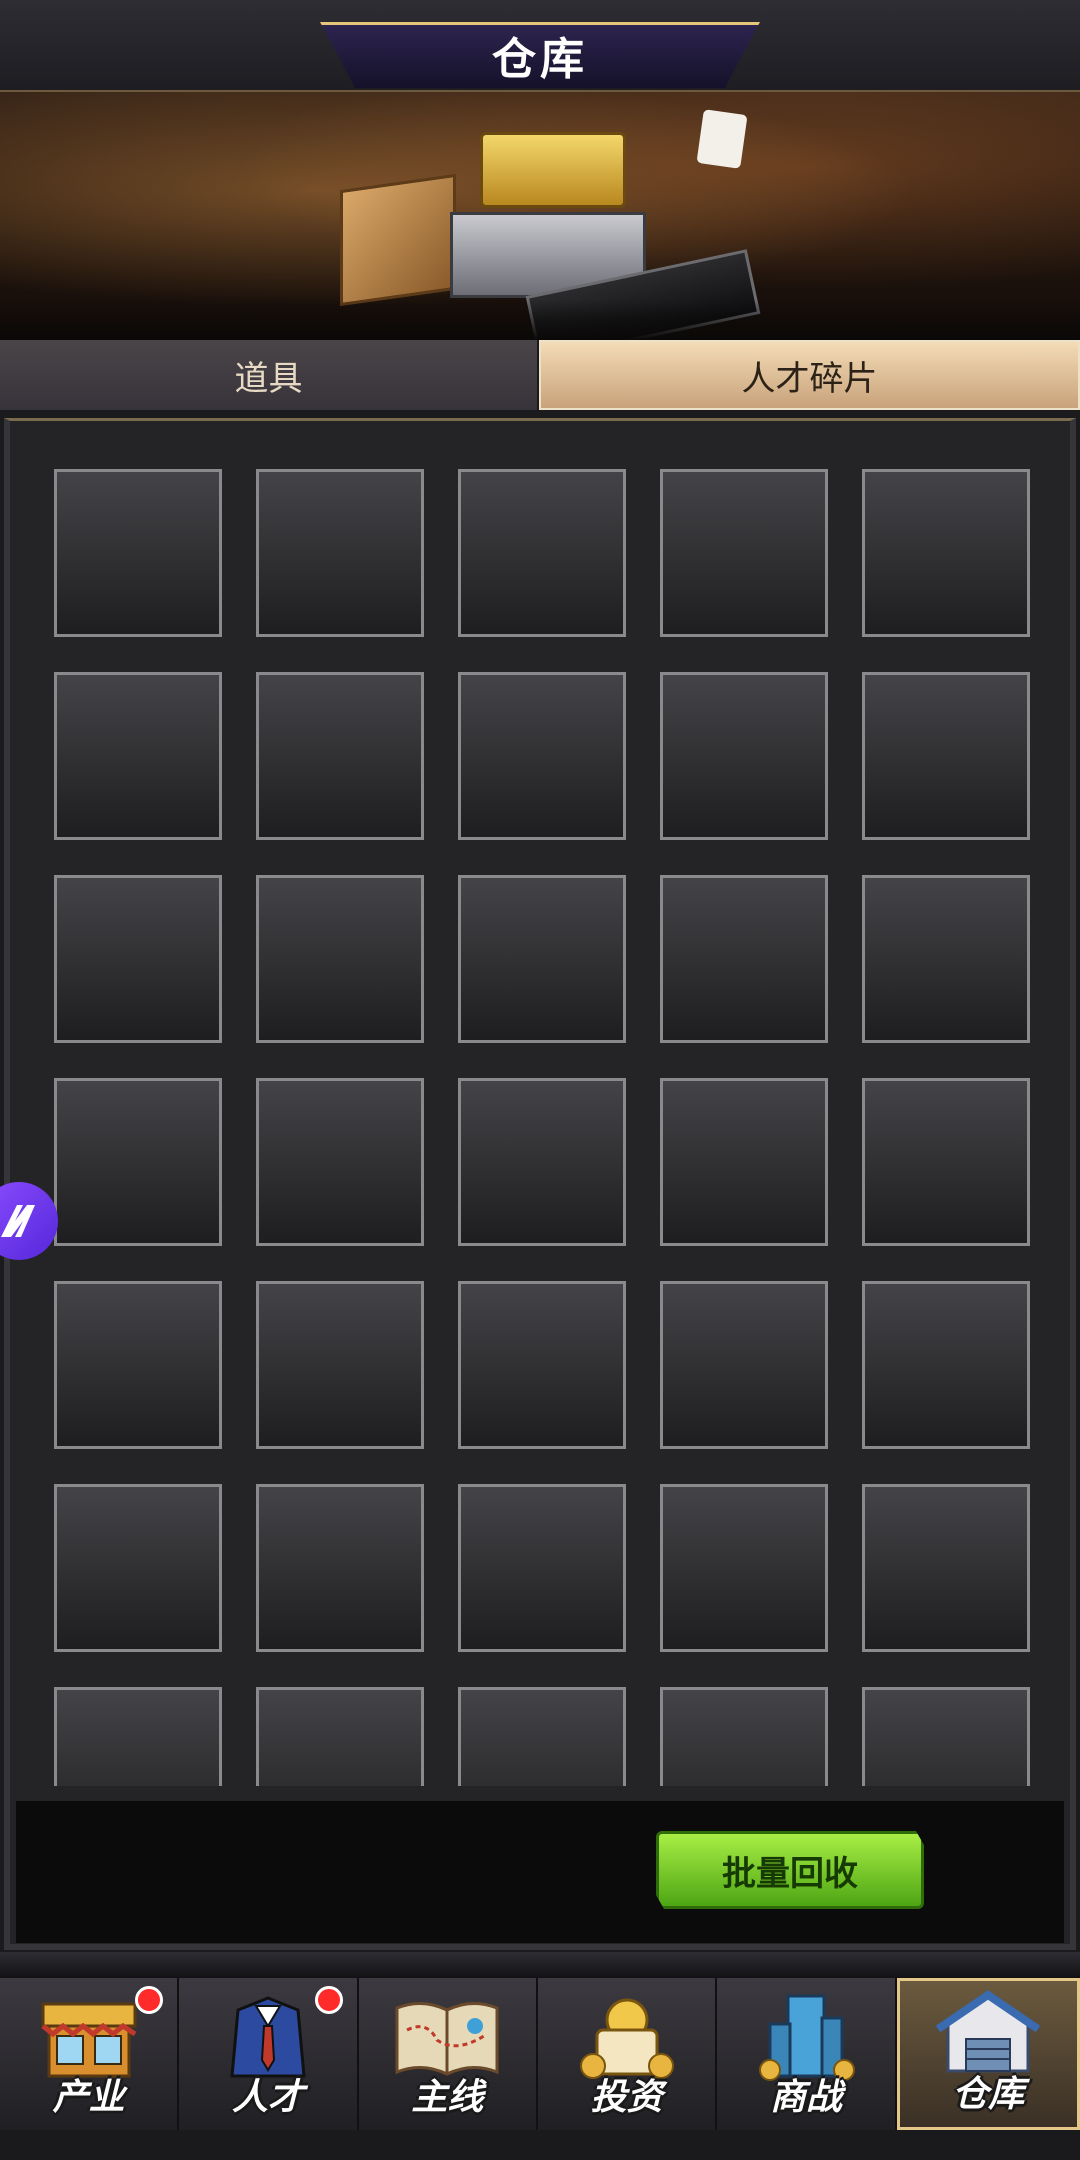 The width and height of the screenshot is (1080, 2160). I want to click on batch-recycle-button: 批量回收, so click(790, 1870).